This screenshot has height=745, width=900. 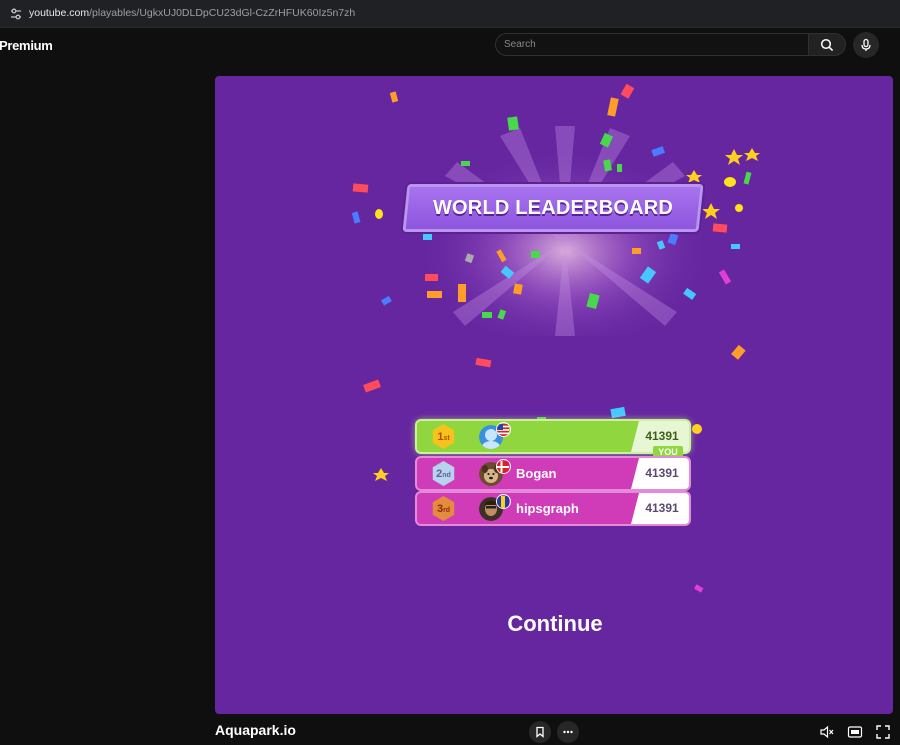 I want to click on rank-badge-silver: 2nd, so click(x=443, y=473).